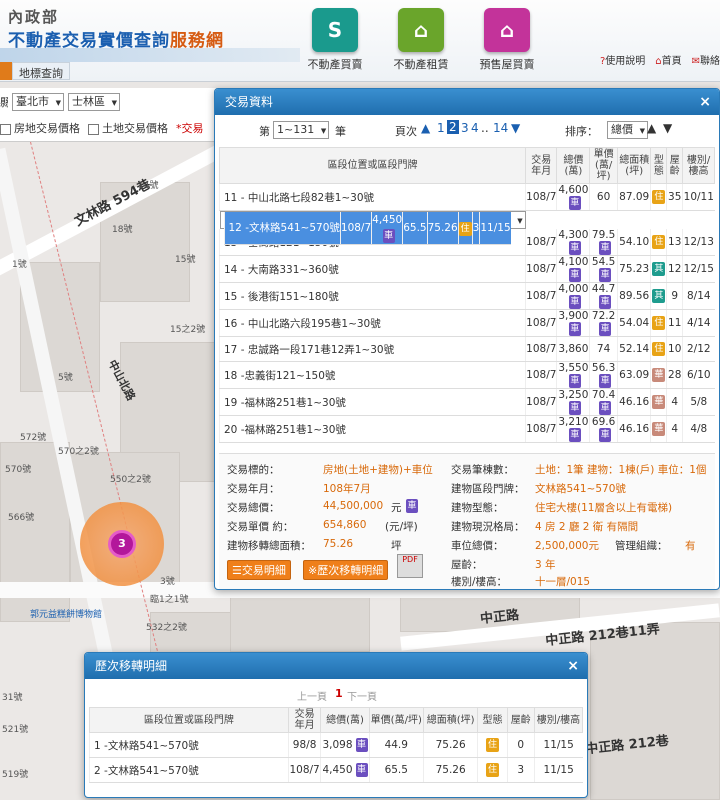  Describe the element at coordinates (93, 129) in the screenshot. I see `land-price-checkbox` at that location.